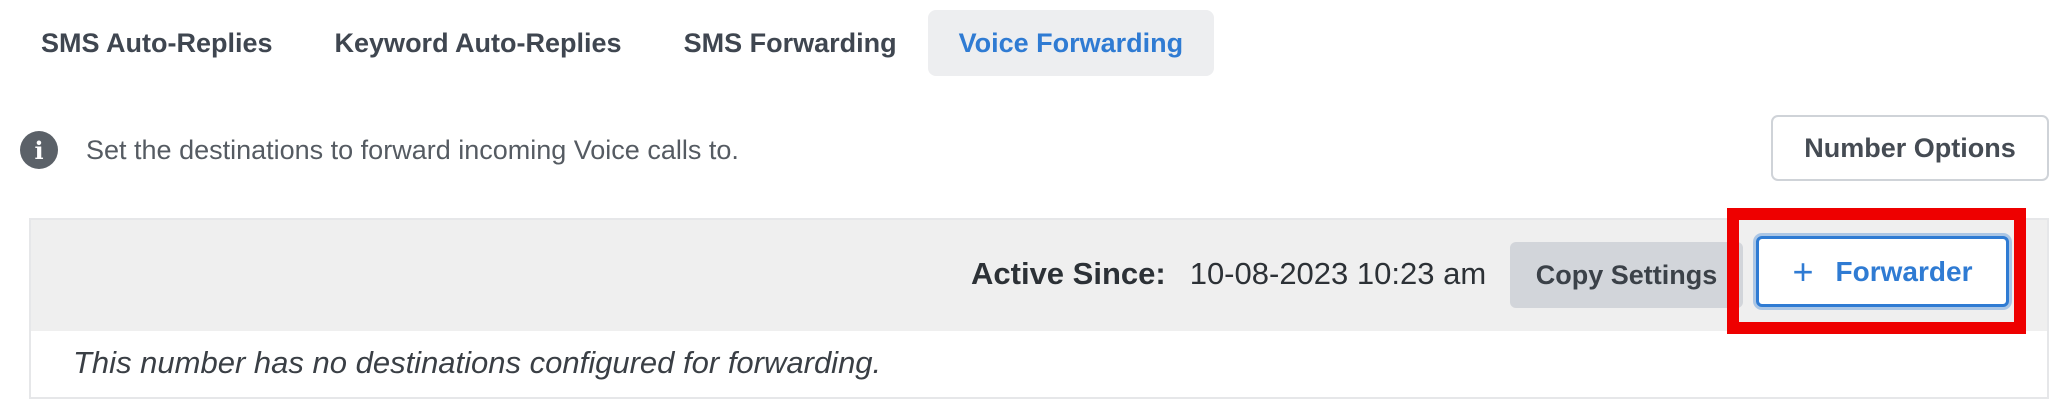  Describe the element at coordinates (157, 43) in the screenshot. I see `tab-sms-auto-replies: SMS Auto-Replies` at that location.